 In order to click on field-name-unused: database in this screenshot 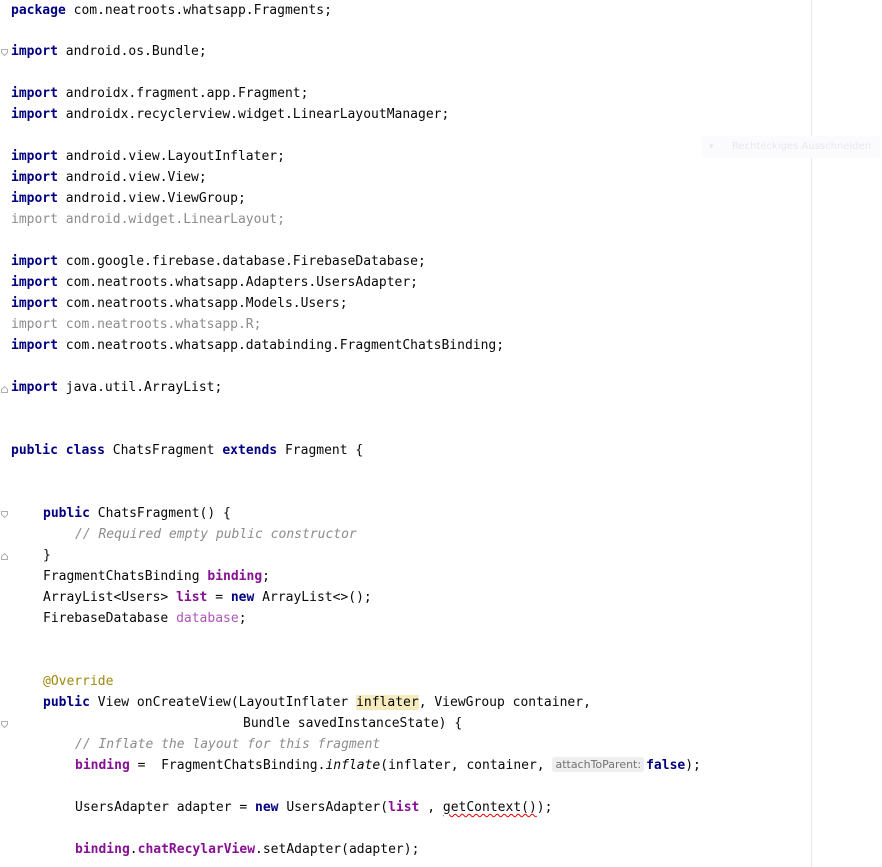, I will do `click(207, 618)`.